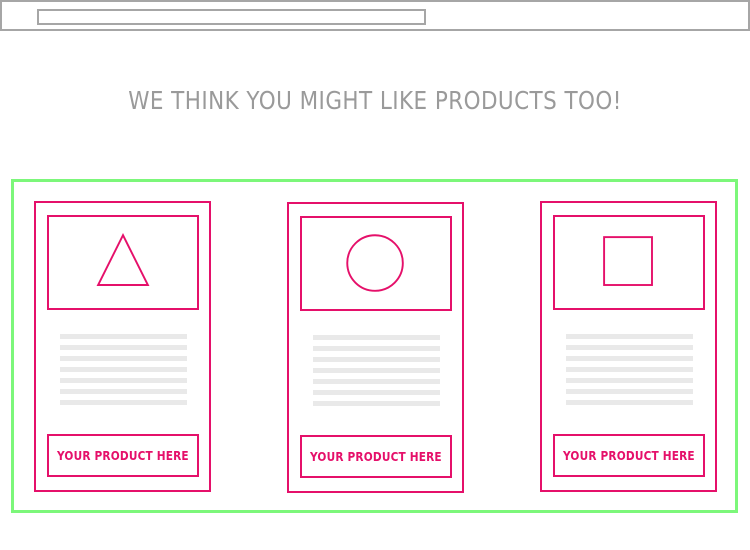 The image size is (750, 550). I want to click on triangle-icon, so click(123, 259).